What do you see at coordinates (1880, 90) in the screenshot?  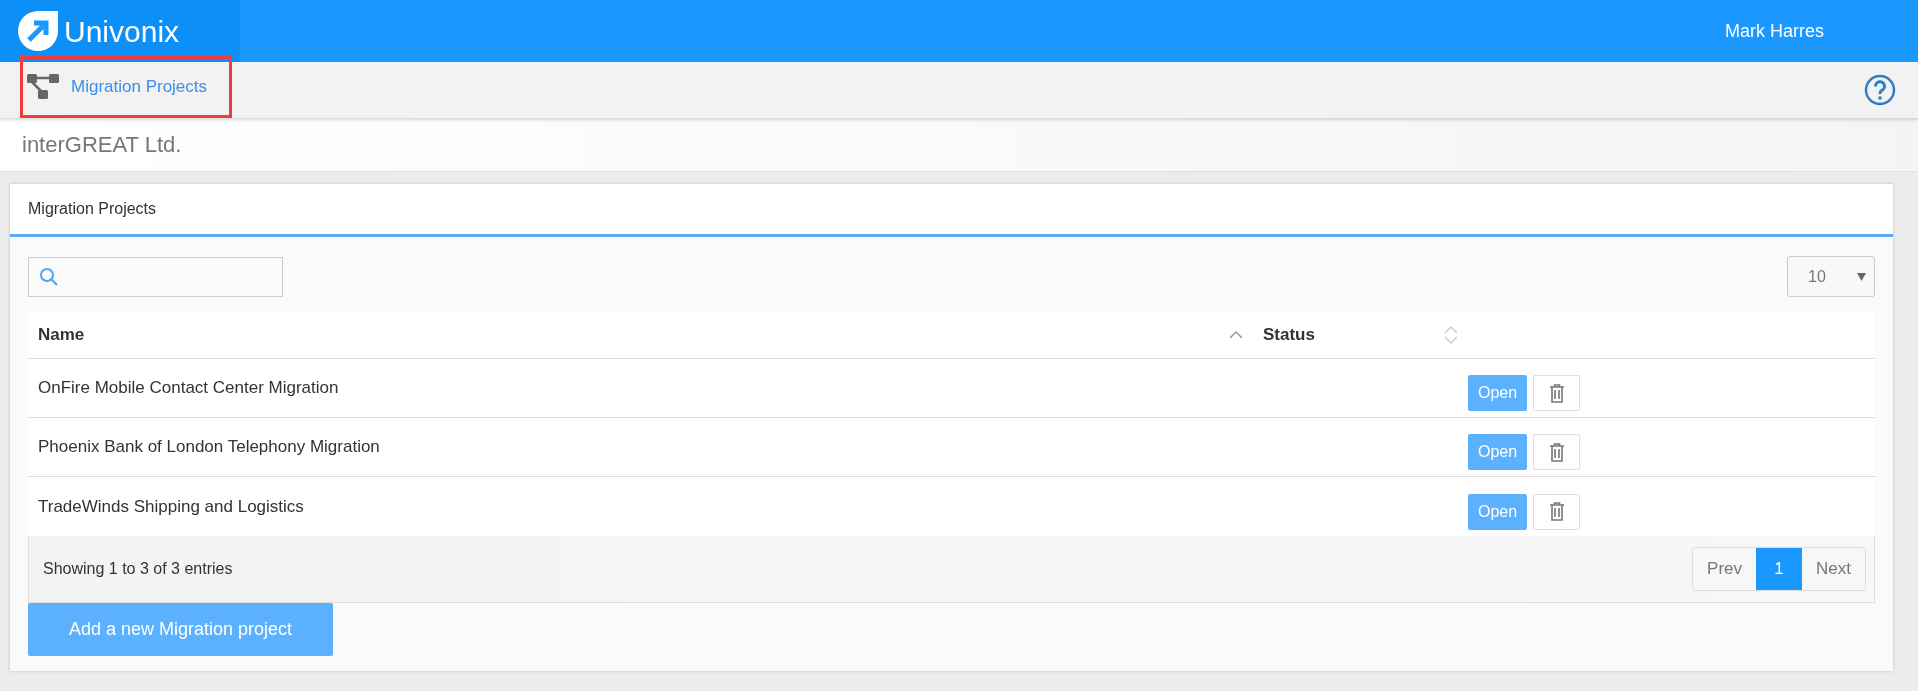 I see `help-icon` at bounding box center [1880, 90].